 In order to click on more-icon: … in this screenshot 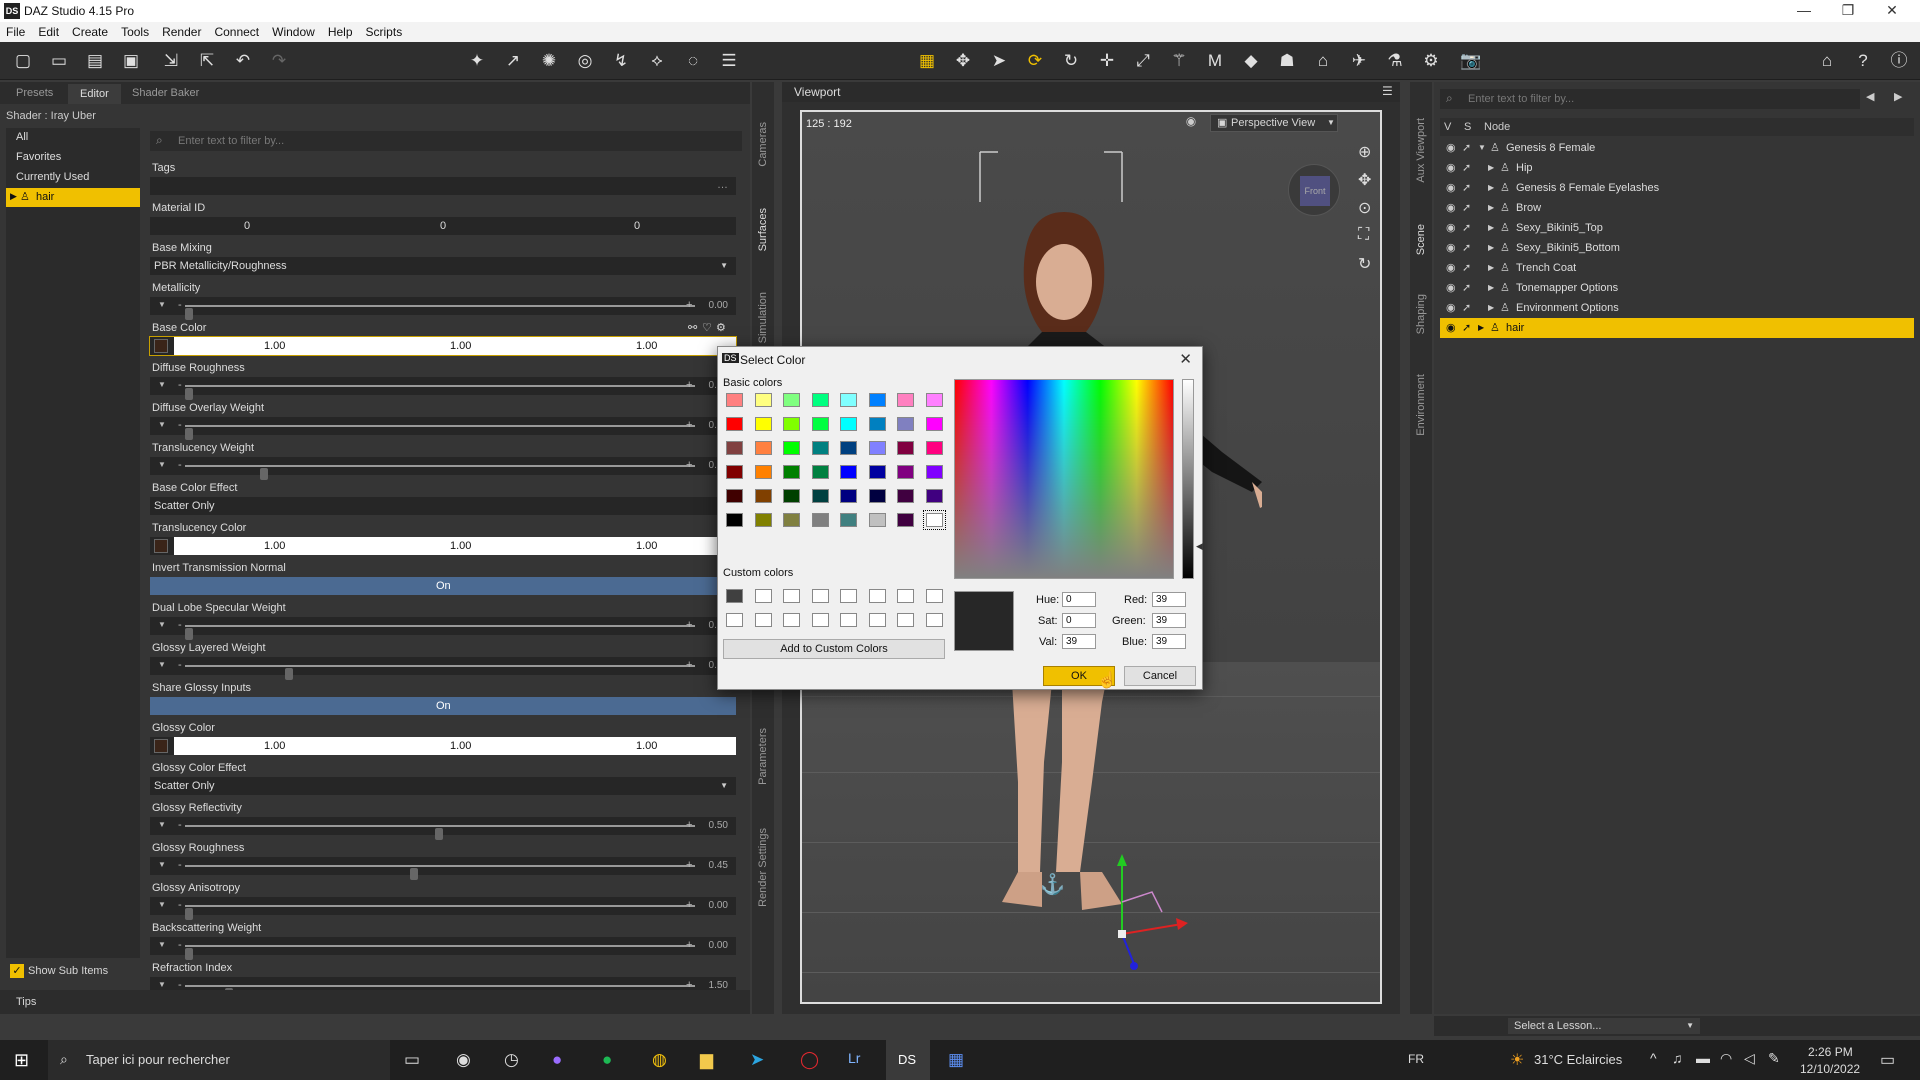, I will do `click(722, 185)`.